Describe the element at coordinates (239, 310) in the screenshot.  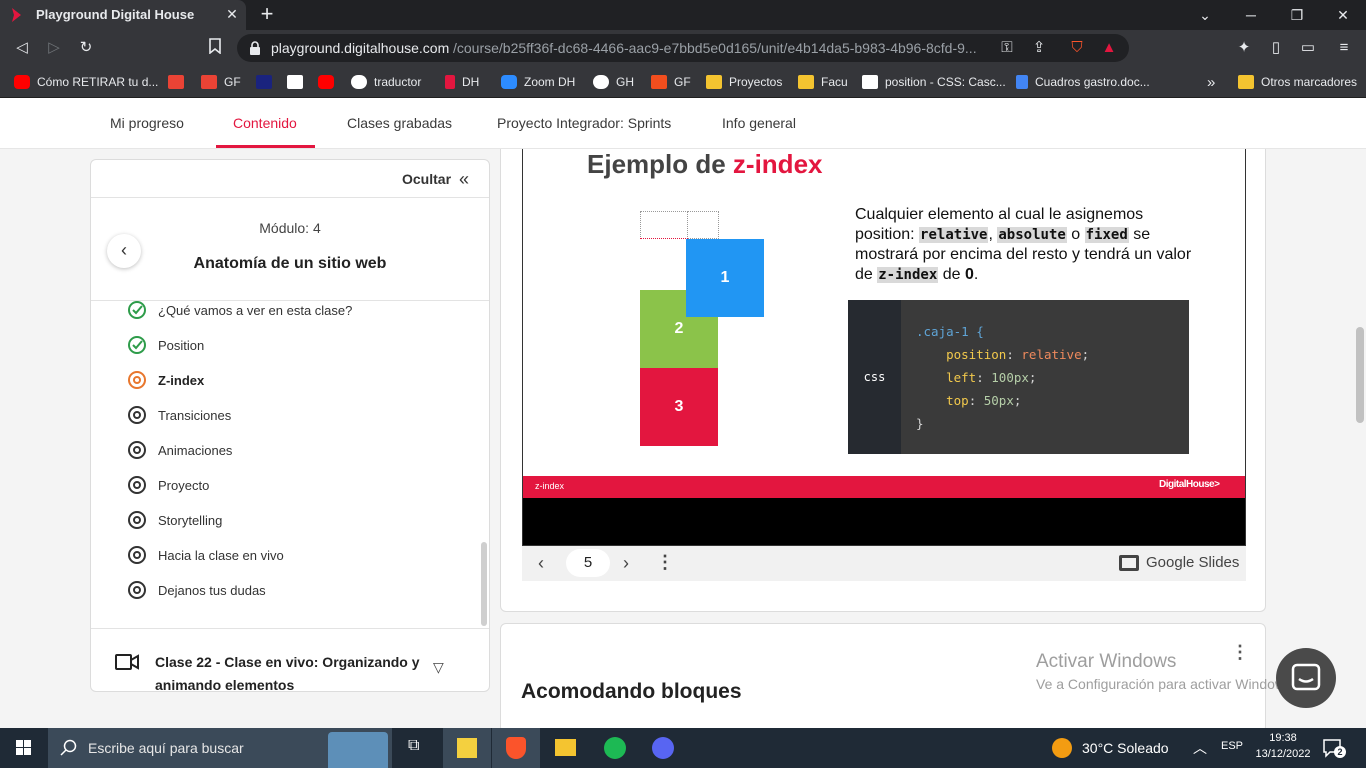
I see `lesson-item: ¿Qué vamos a ver en esta clase?` at that location.